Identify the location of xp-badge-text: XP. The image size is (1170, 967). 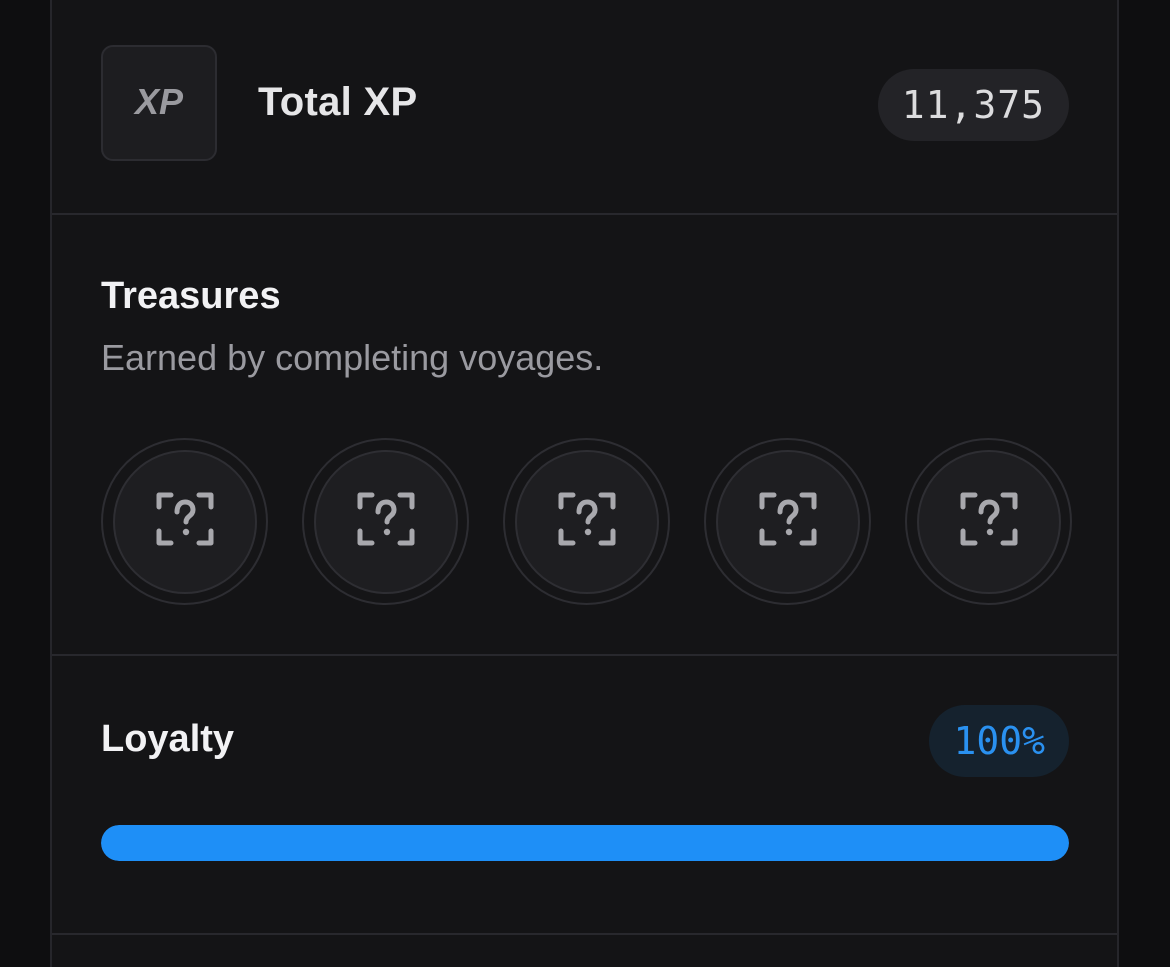
(158, 102).